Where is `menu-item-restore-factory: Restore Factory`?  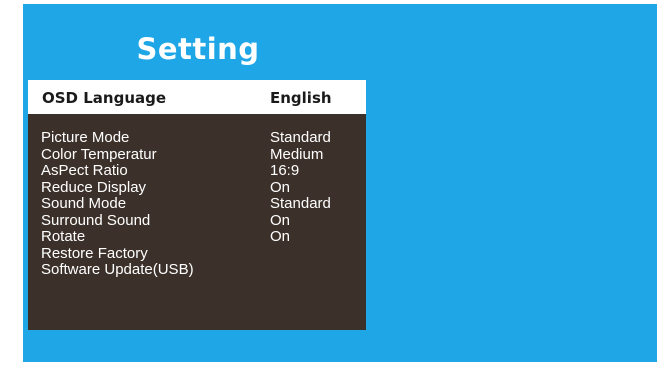
menu-item-restore-factory: Restore Factory is located at coordinates (197, 253).